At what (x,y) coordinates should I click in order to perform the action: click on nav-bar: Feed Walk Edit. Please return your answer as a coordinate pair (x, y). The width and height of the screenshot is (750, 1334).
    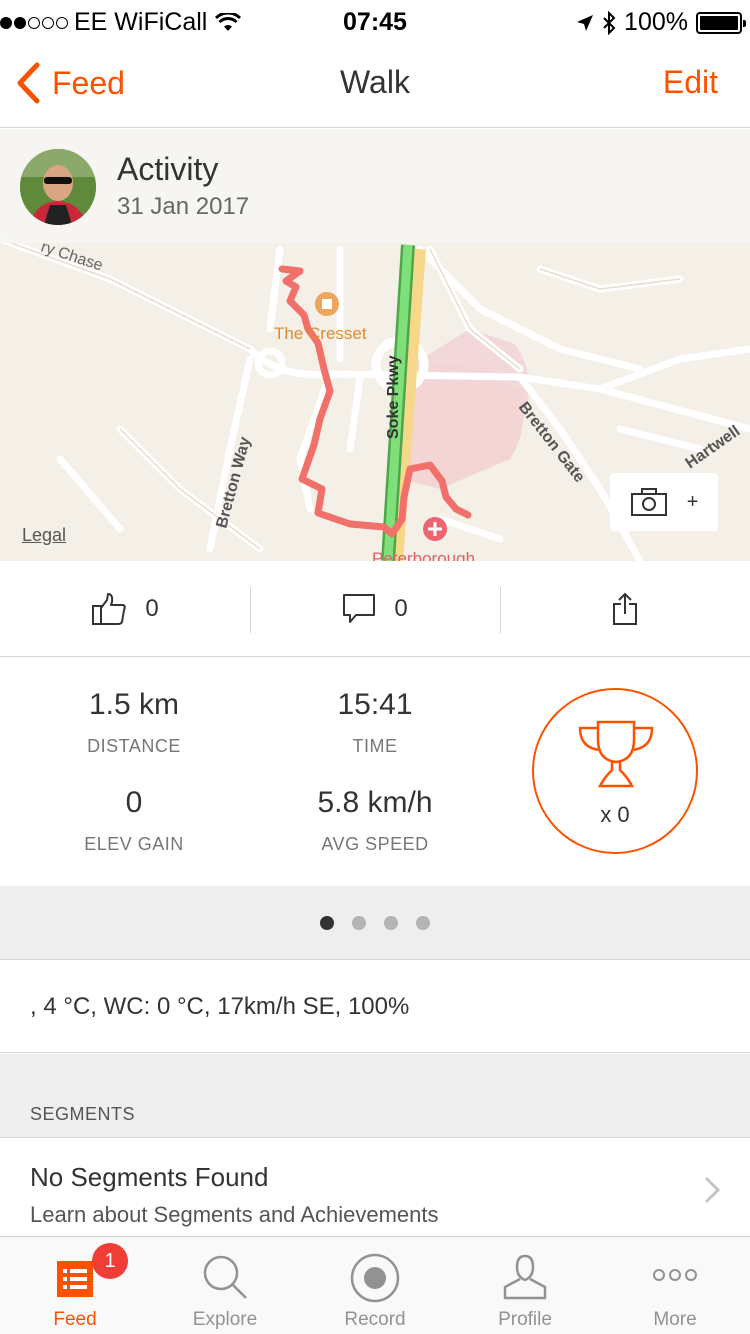
    Looking at the image, I should click on (375, 84).